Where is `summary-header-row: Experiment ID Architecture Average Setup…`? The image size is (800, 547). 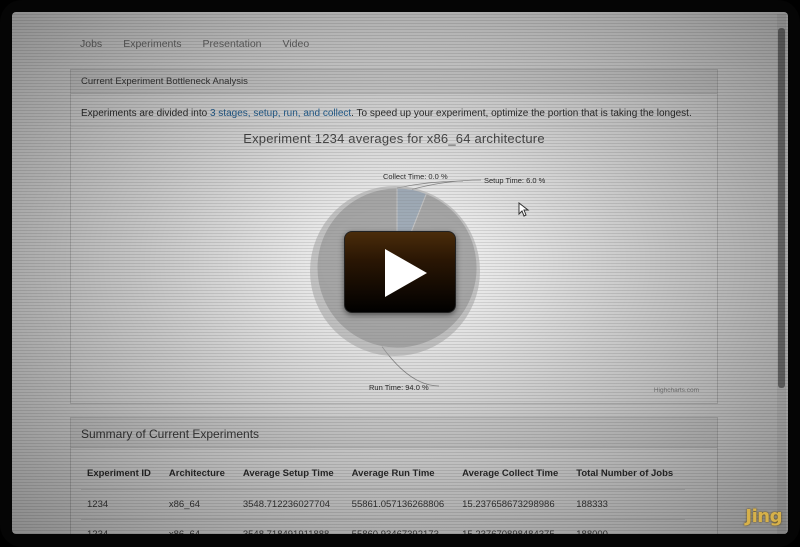
summary-header-row: Experiment ID Architecture Average Setup… is located at coordinates (383, 476).